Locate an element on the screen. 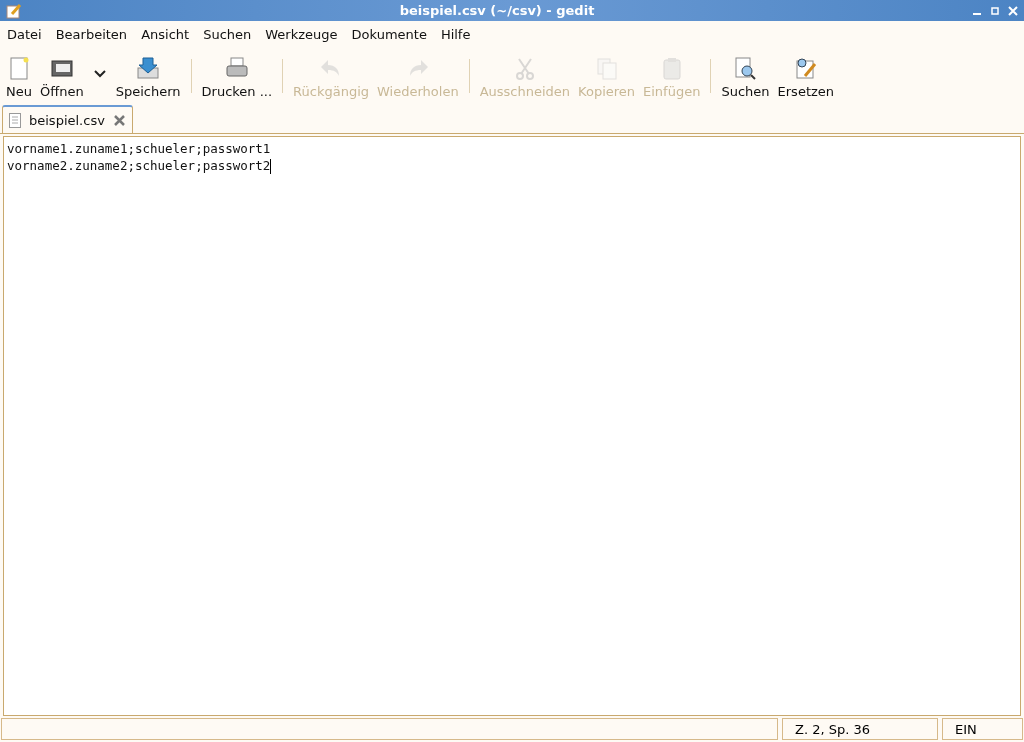  document-icon is located at coordinates (15, 120).